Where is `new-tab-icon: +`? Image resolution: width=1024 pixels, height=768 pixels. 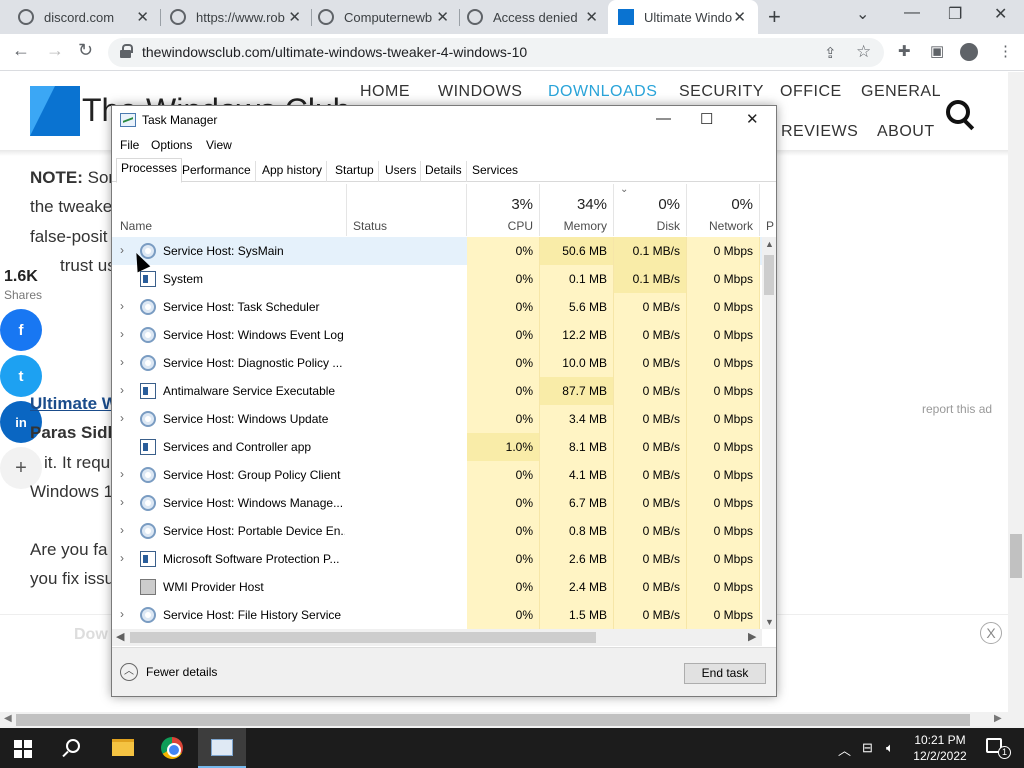
new-tab-icon: + is located at coordinates (774, 17).